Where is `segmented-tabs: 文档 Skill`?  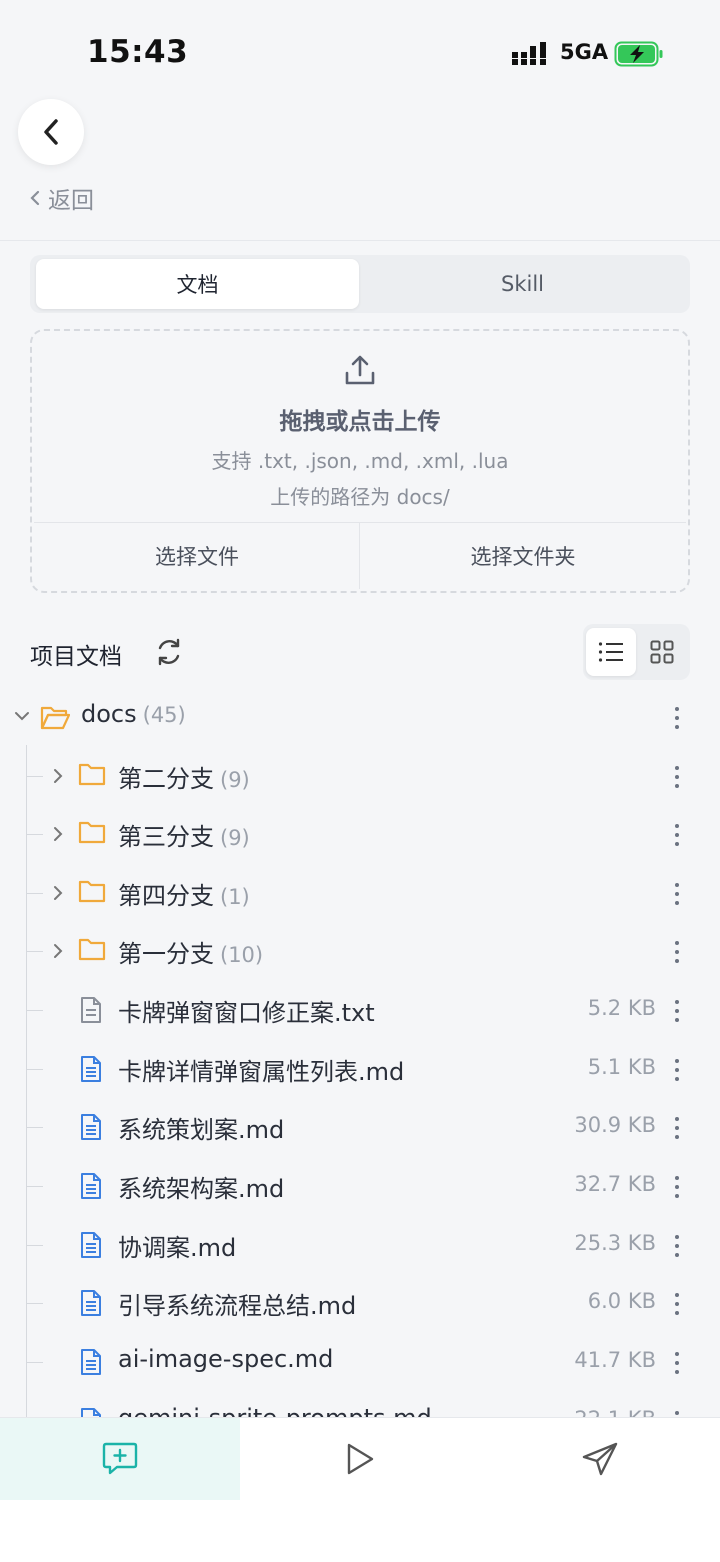 segmented-tabs: 文档 Skill is located at coordinates (360, 284).